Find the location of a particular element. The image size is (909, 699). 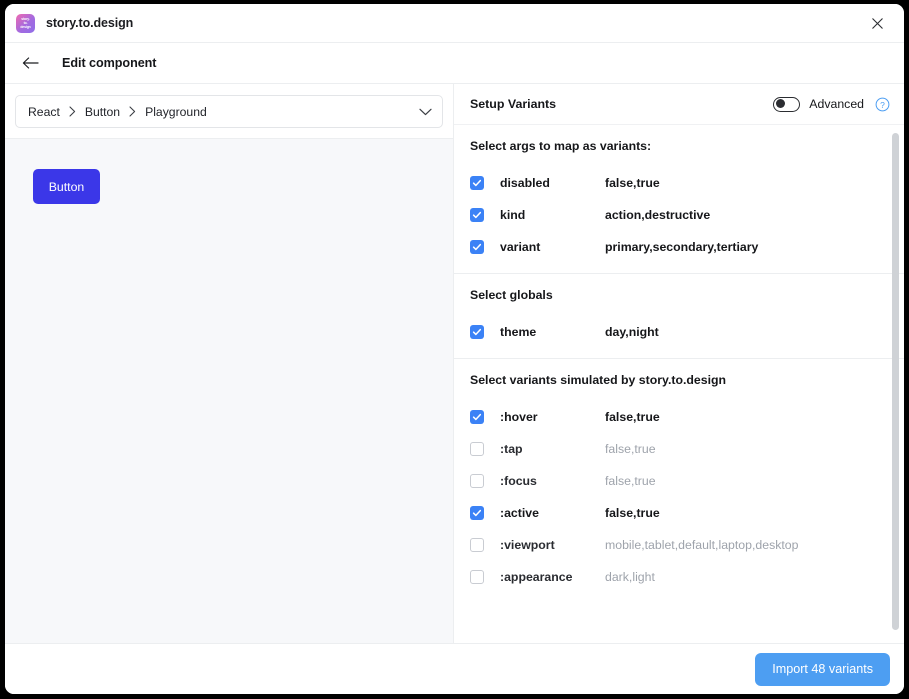

checkbox-variant is located at coordinates (477, 247).